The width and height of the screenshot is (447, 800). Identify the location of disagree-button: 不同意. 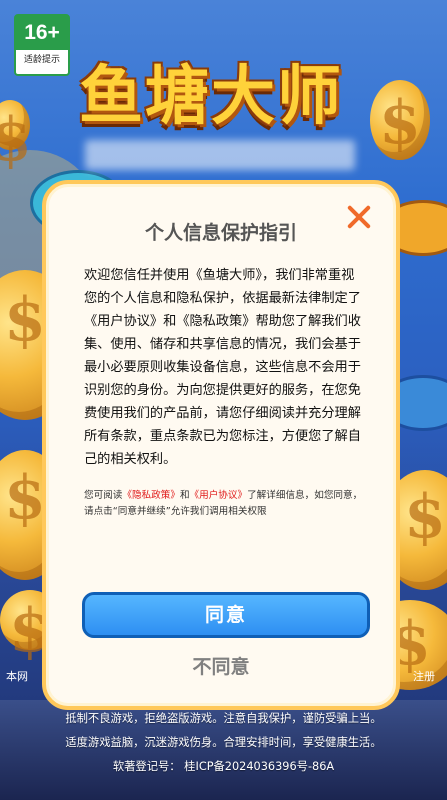
(221, 665).